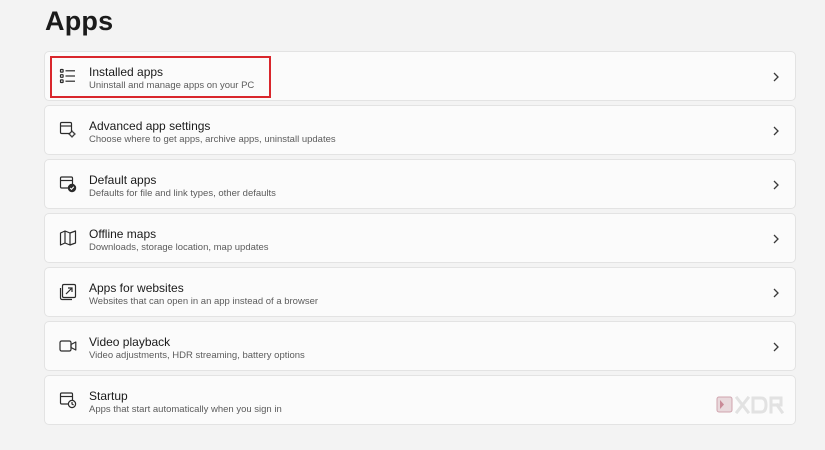 The height and width of the screenshot is (450, 825). Describe the element at coordinates (68, 76) in the screenshot. I see `list-icon` at that location.